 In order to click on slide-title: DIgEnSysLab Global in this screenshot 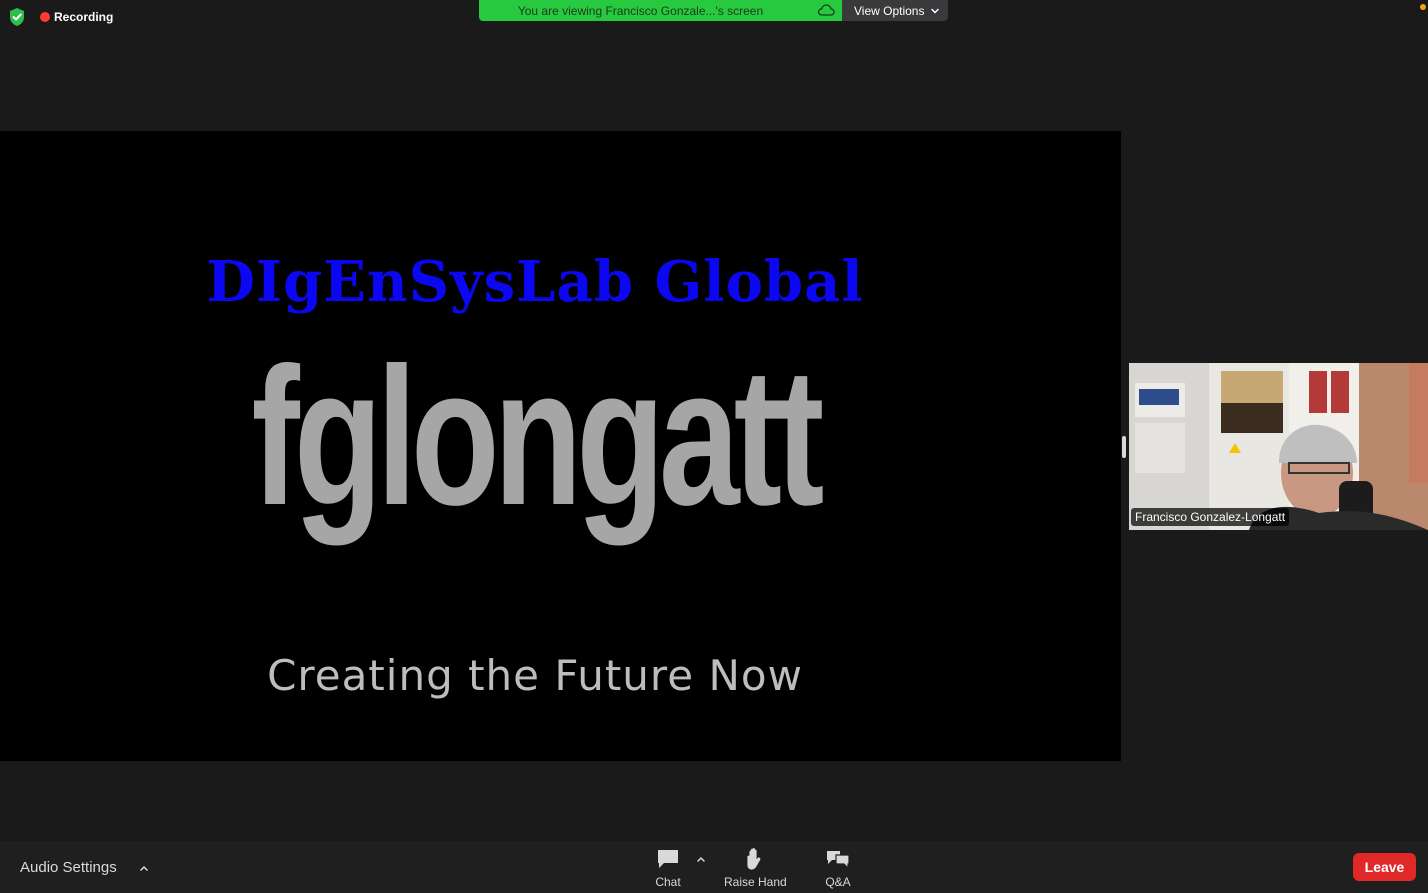, I will do `click(535, 282)`.